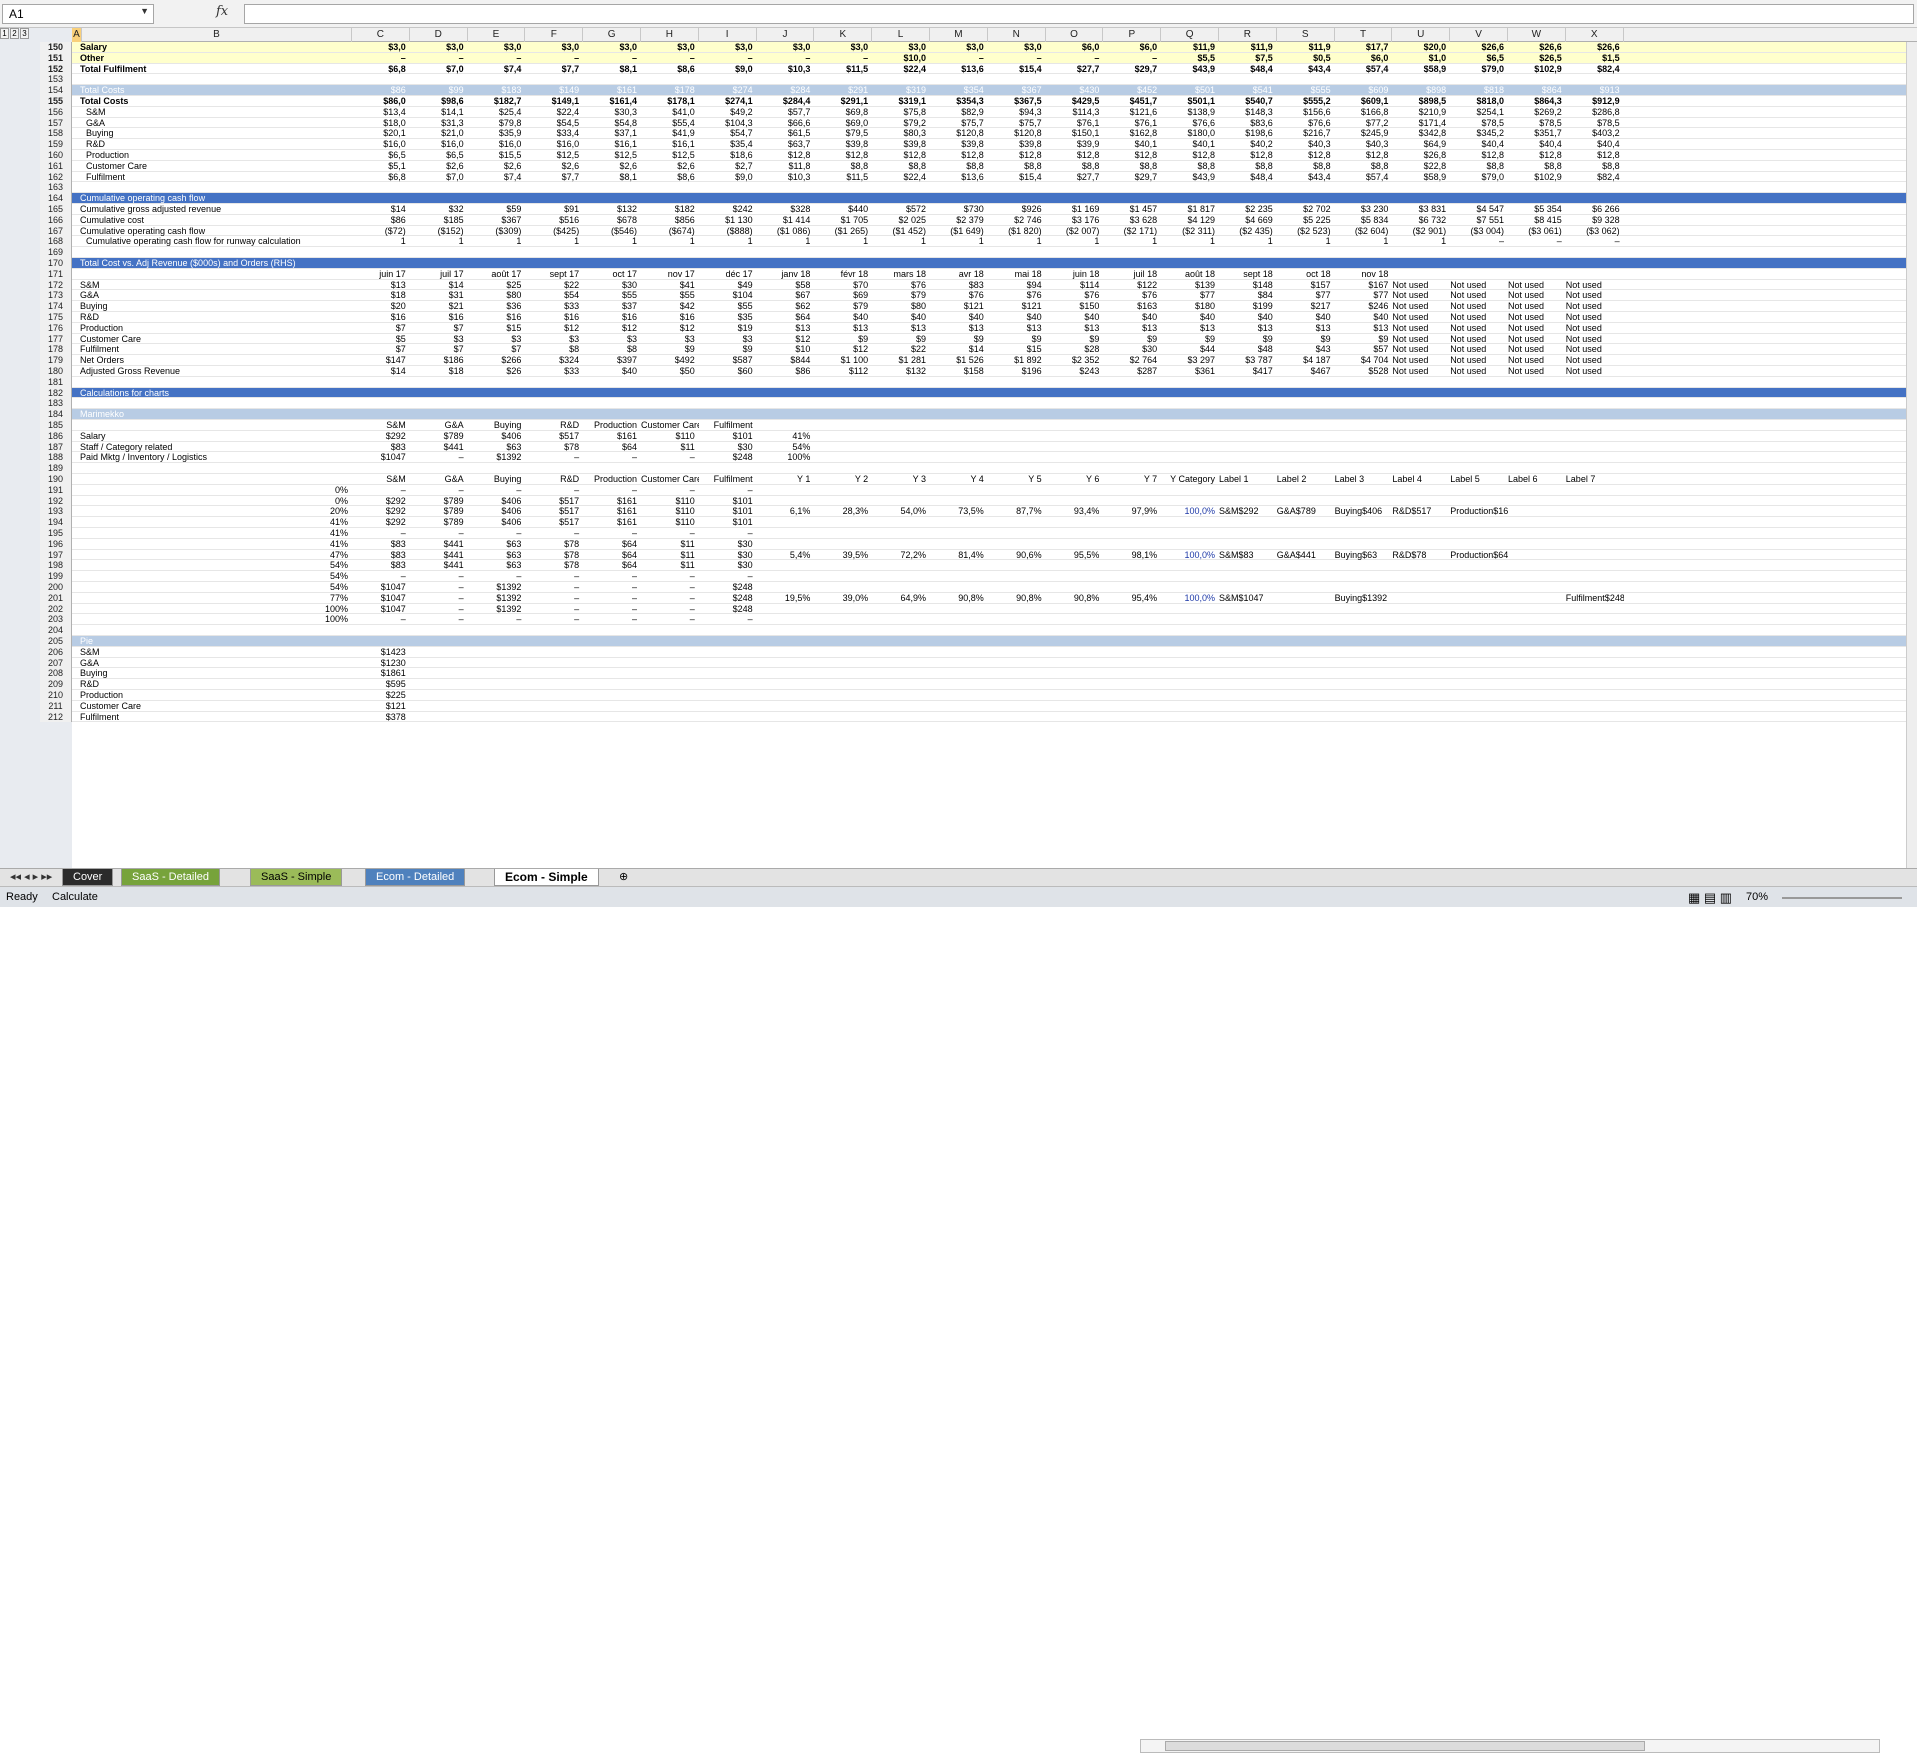 This screenshot has width=1917, height=1753. What do you see at coordinates (973, 198) in the screenshot?
I see `sheet-row: 164 Cumulative operating cash flow` at bounding box center [973, 198].